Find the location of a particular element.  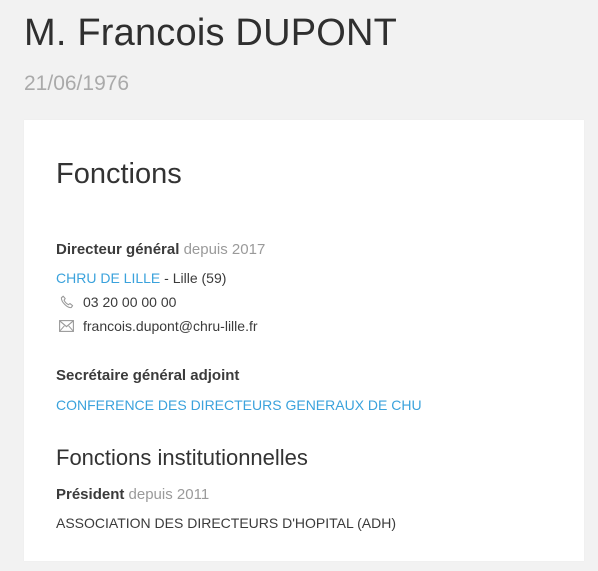

institutional-role-line: Président depuis 2011 is located at coordinates (132, 494).